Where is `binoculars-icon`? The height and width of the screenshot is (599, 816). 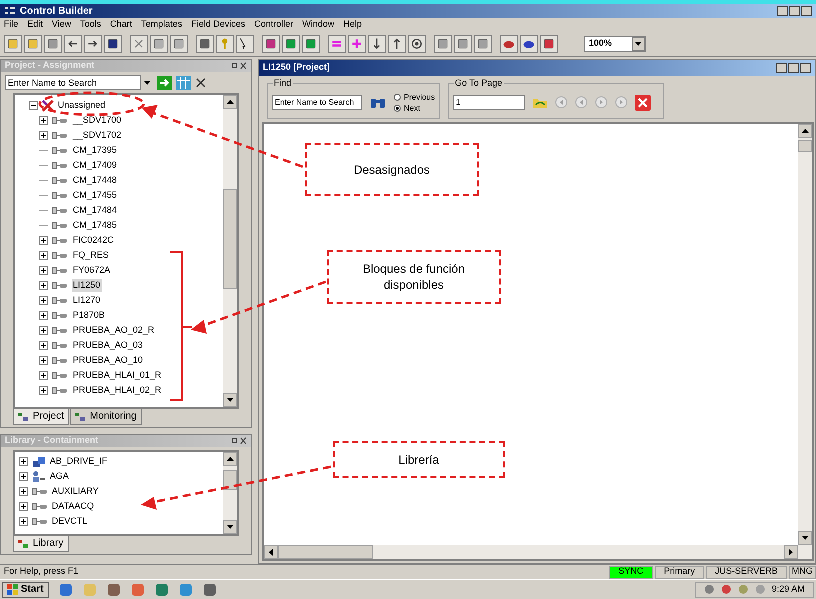 binoculars-icon is located at coordinates (378, 102).